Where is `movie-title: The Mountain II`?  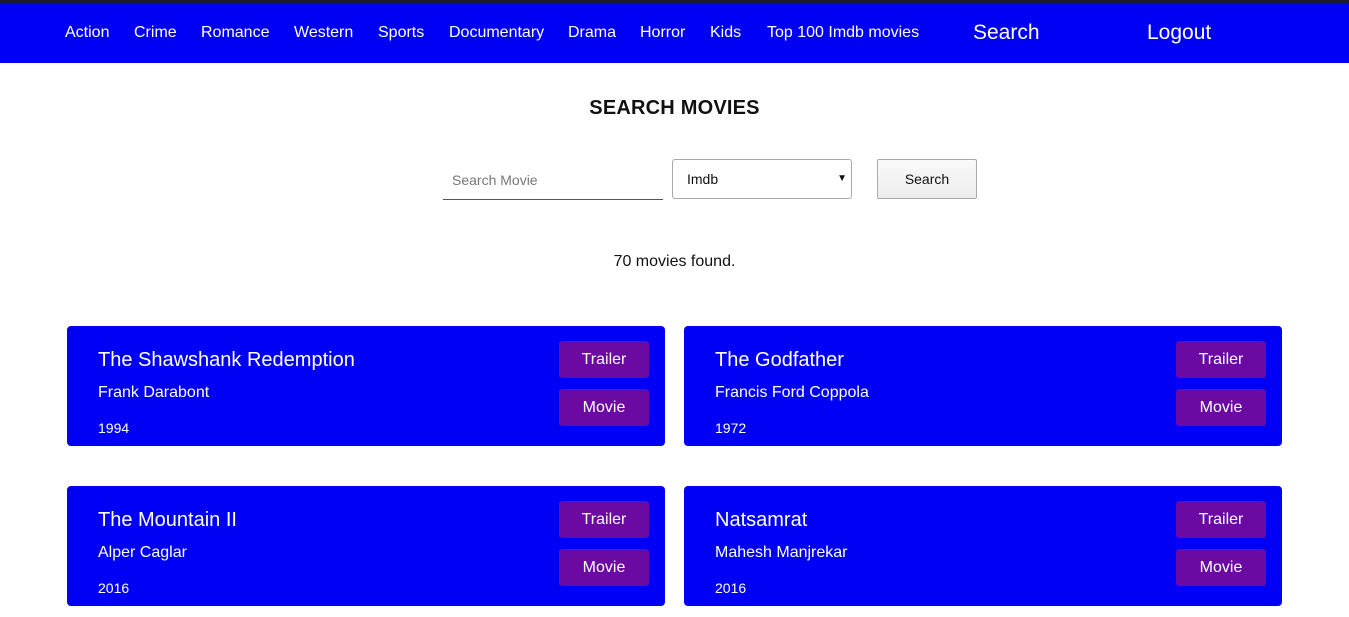 movie-title: The Mountain II is located at coordinates (167, 520).